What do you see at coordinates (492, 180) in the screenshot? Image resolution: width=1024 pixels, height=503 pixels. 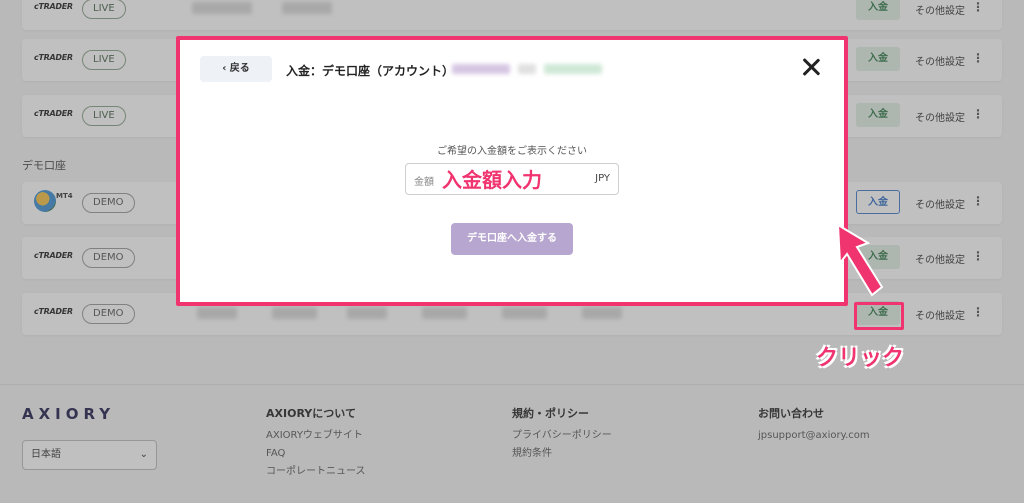 I see `amount-annotation: 入金額入力` at bounding box center [492, 180].